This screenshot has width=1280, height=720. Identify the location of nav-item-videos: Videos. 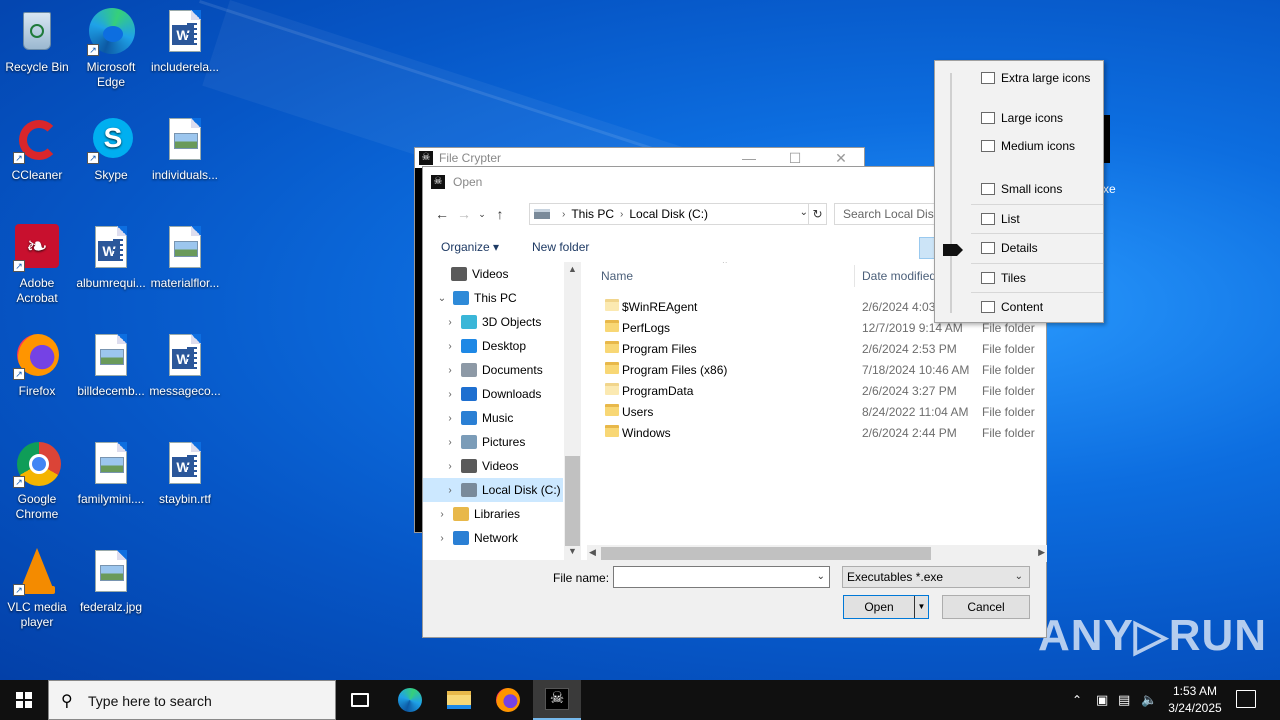
(493, 274).